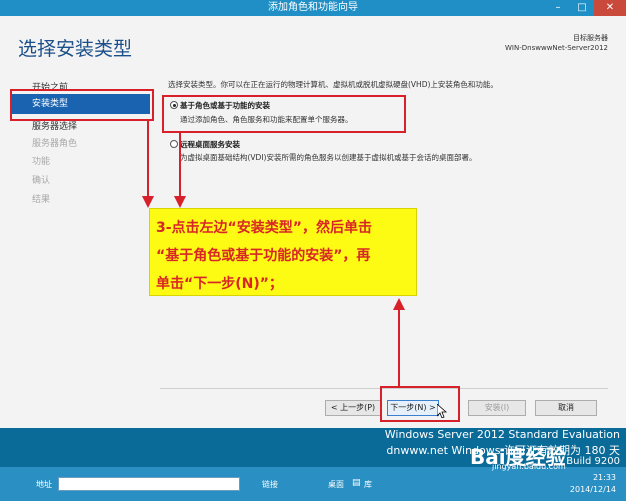 The image size is (626, 501). Describe the element at coordinates (582, 8) in the screenshot. I see `maximize-button: □` at that location.